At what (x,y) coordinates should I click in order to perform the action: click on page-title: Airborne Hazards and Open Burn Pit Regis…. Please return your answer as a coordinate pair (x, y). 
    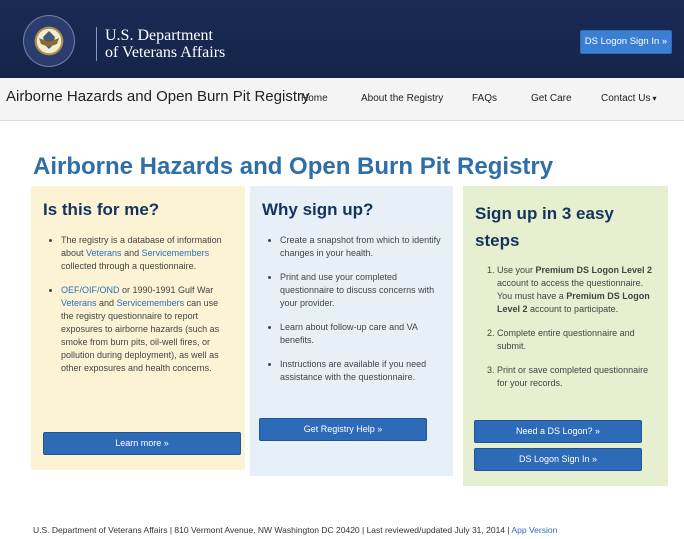
    Looking at the image, I should click on (293, 166).